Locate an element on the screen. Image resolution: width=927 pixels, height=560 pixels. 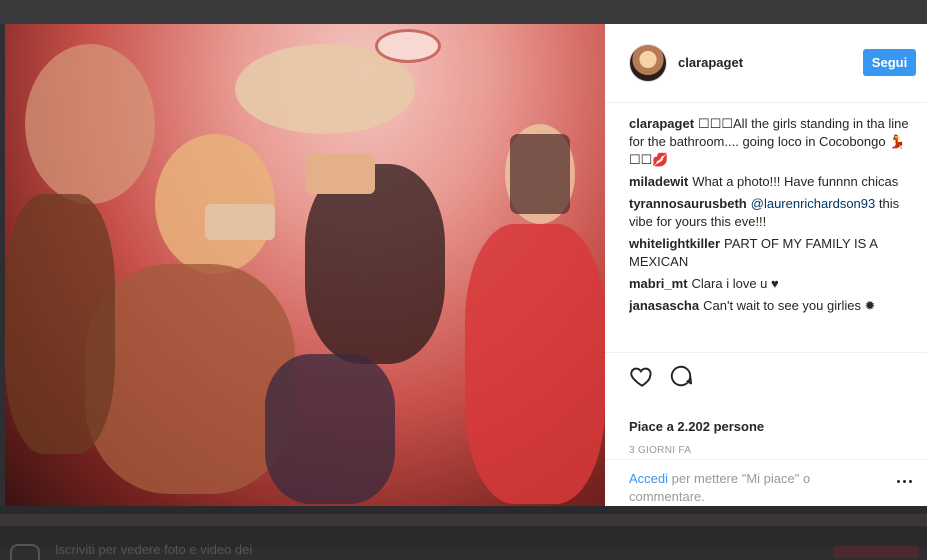
login-link: Accedi is located at coordinates (648, 478).